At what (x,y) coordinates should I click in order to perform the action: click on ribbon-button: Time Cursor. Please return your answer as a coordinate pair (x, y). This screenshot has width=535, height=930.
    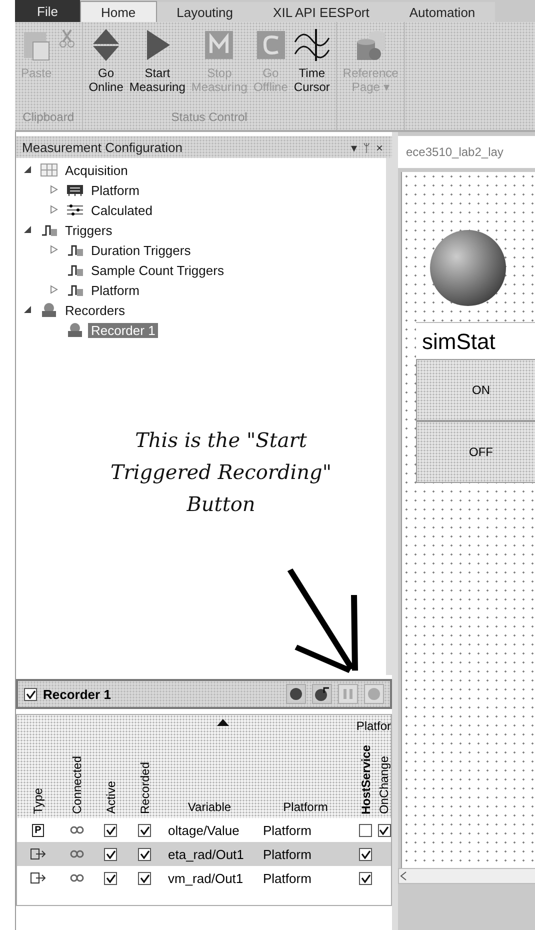
    Looking at the image, I should click on (312, 69).